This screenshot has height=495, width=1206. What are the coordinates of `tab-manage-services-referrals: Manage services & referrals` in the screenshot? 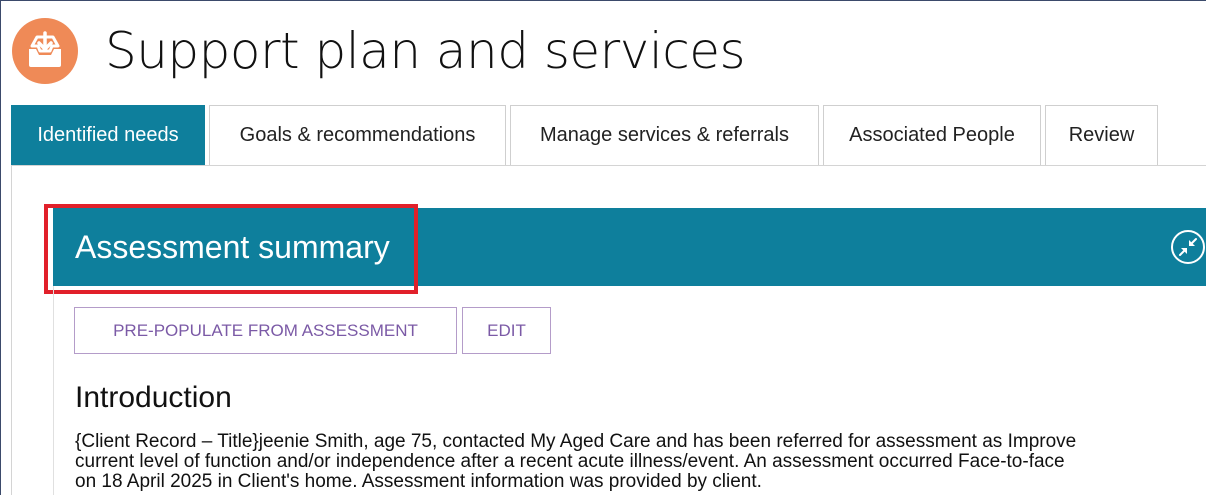 It's located at (664, 135).